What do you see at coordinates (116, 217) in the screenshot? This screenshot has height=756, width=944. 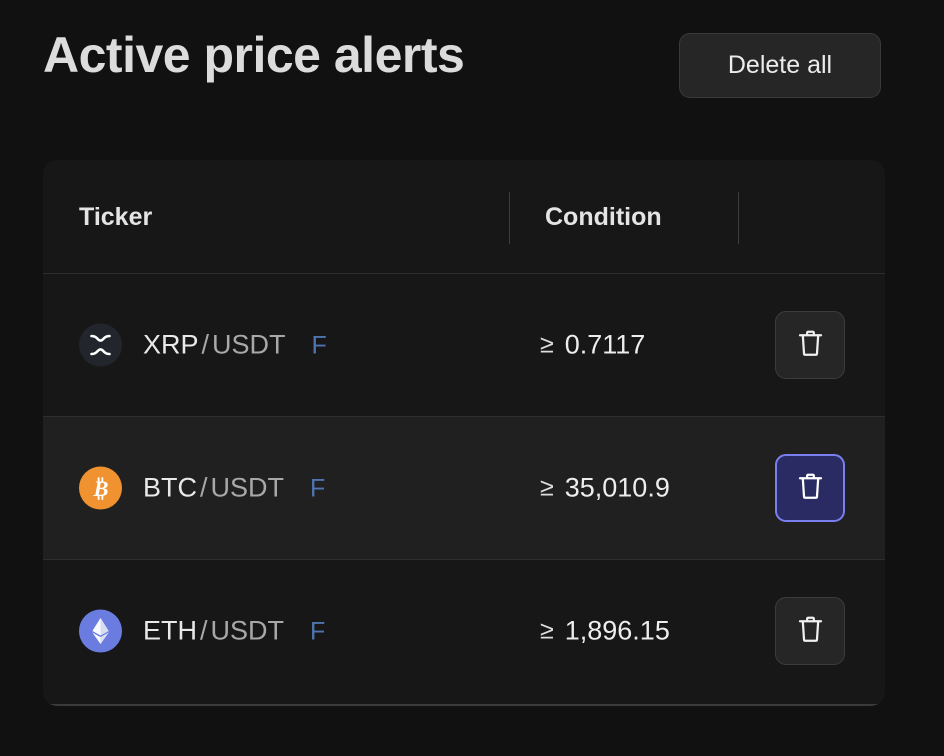 I see `column-header-ticker: Ticker` at bounding box center [116, 217].